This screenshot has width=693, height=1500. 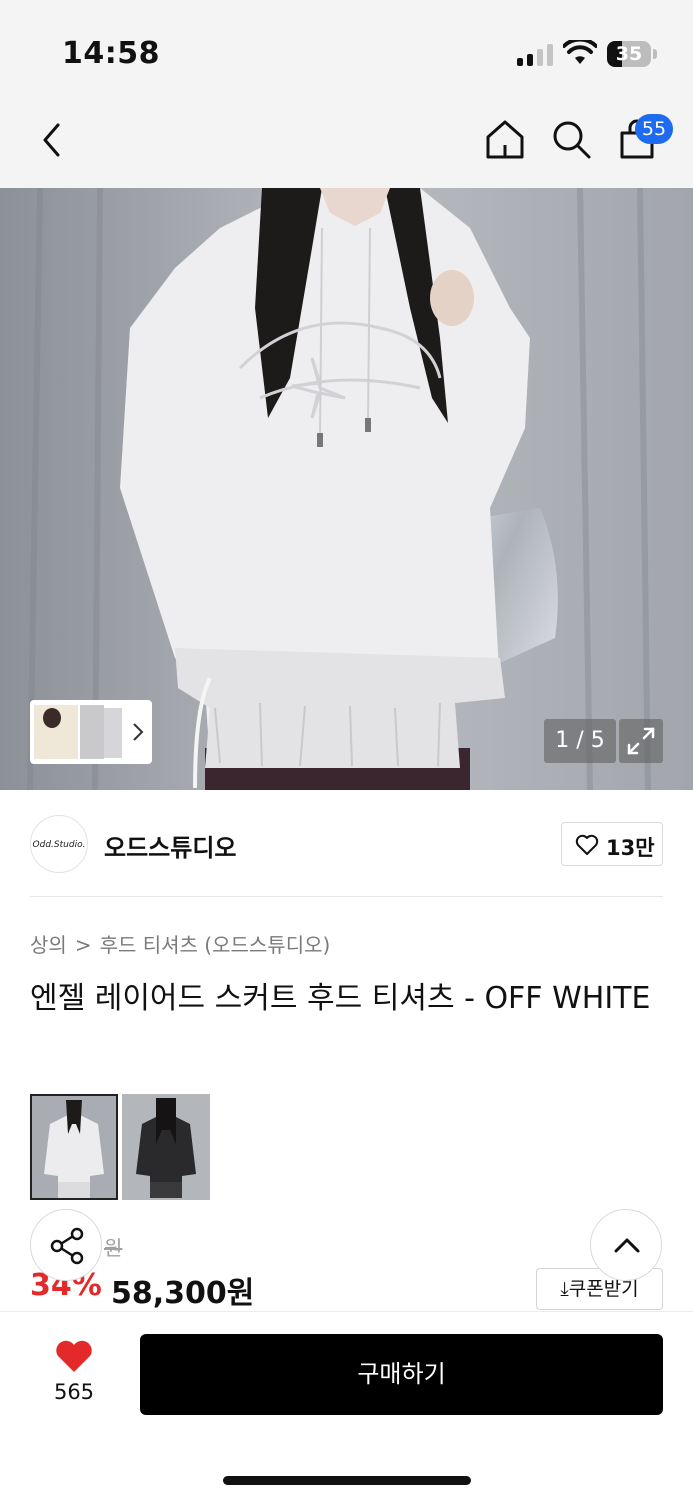 What do you see at coordinates (138, 732) in the screenshot?
I see `chevron-right-icon` at bounding box center [138, 732].